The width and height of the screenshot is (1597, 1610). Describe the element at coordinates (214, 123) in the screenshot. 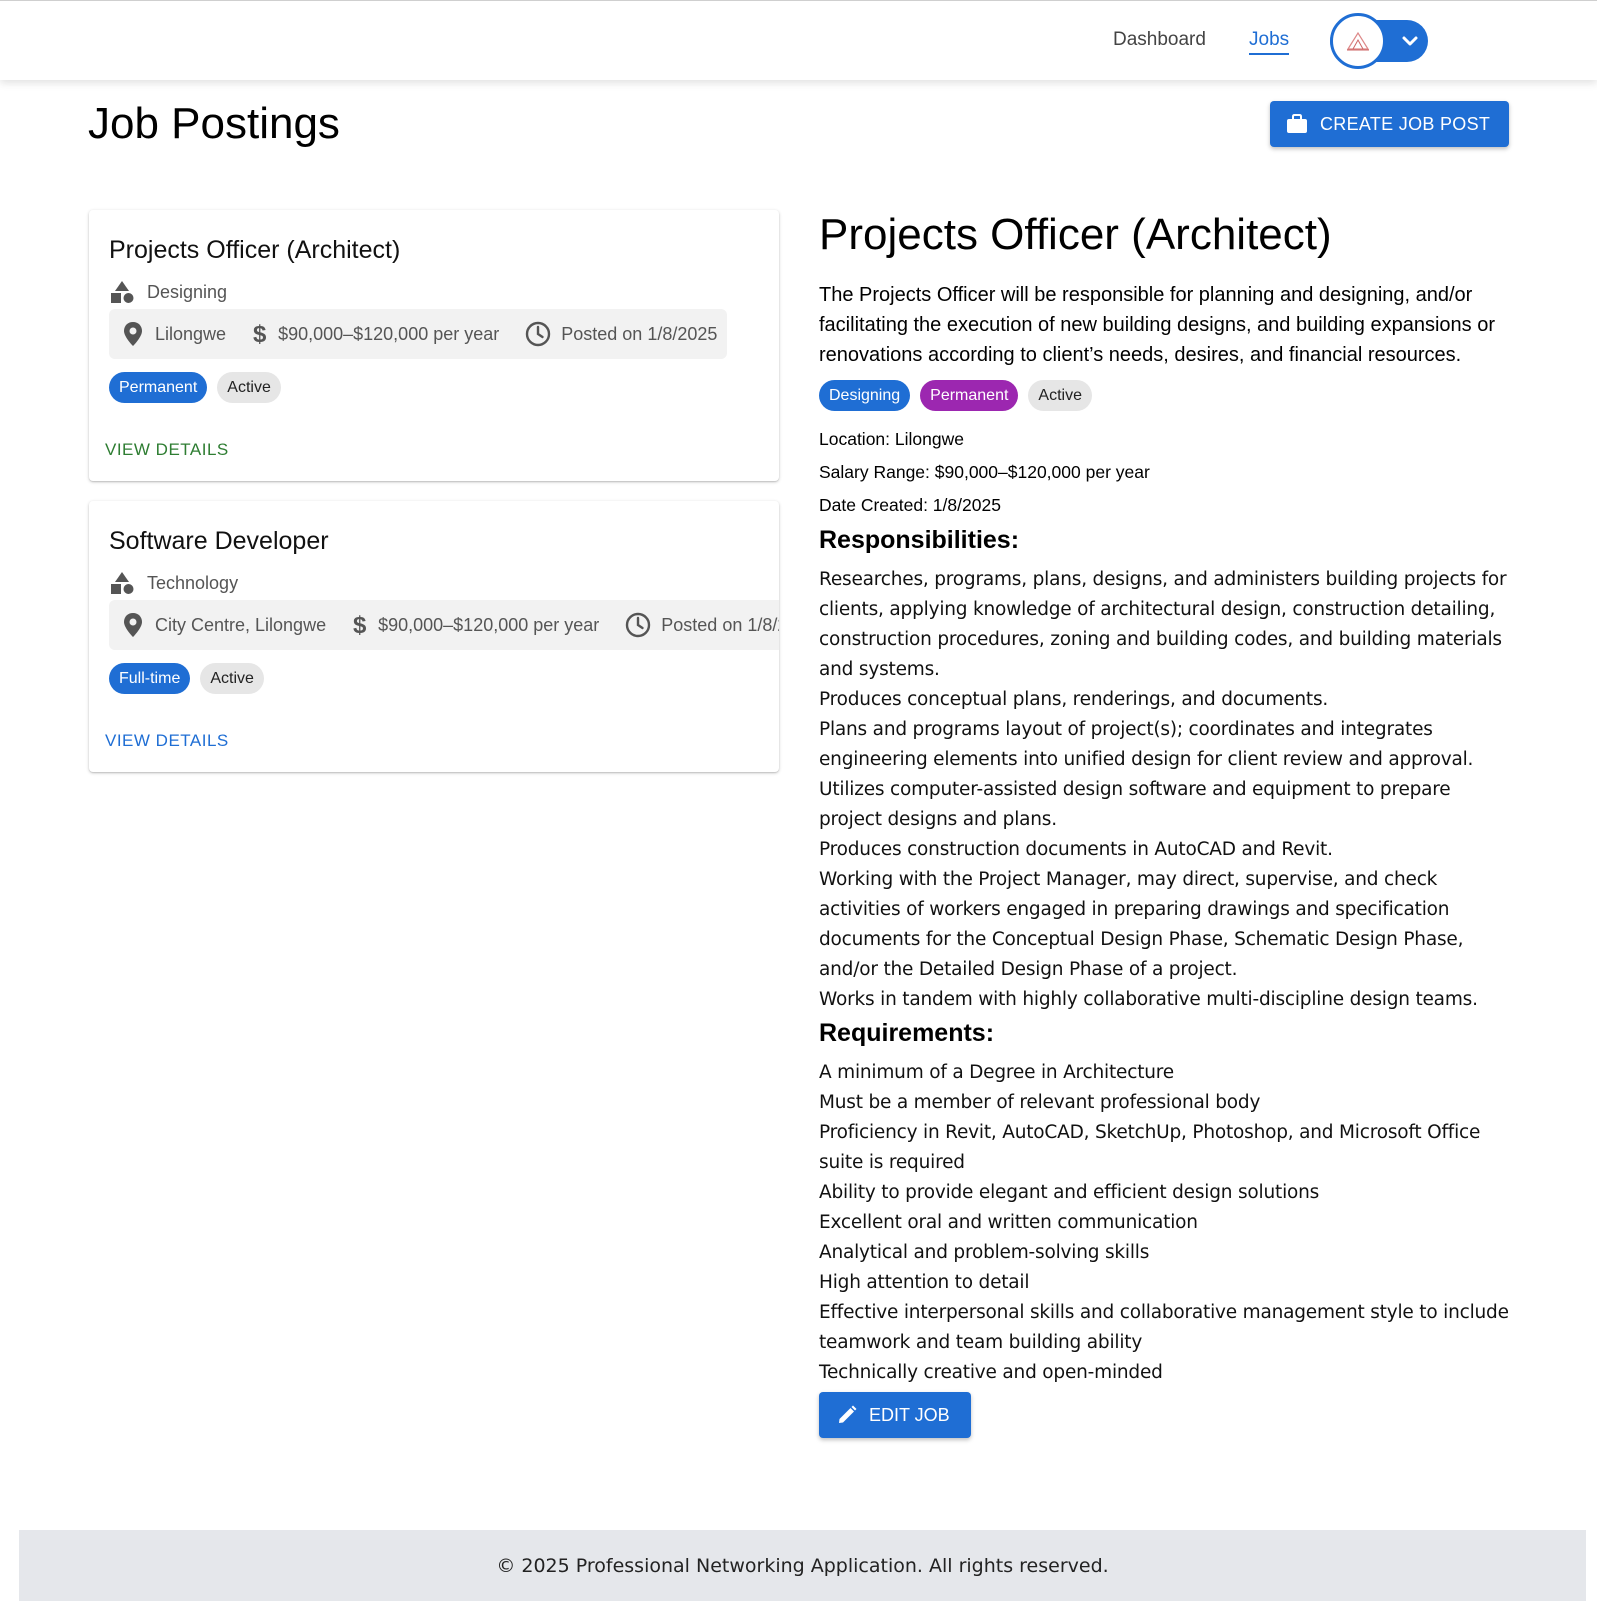

I see `page-title: Job Postings` at that location.